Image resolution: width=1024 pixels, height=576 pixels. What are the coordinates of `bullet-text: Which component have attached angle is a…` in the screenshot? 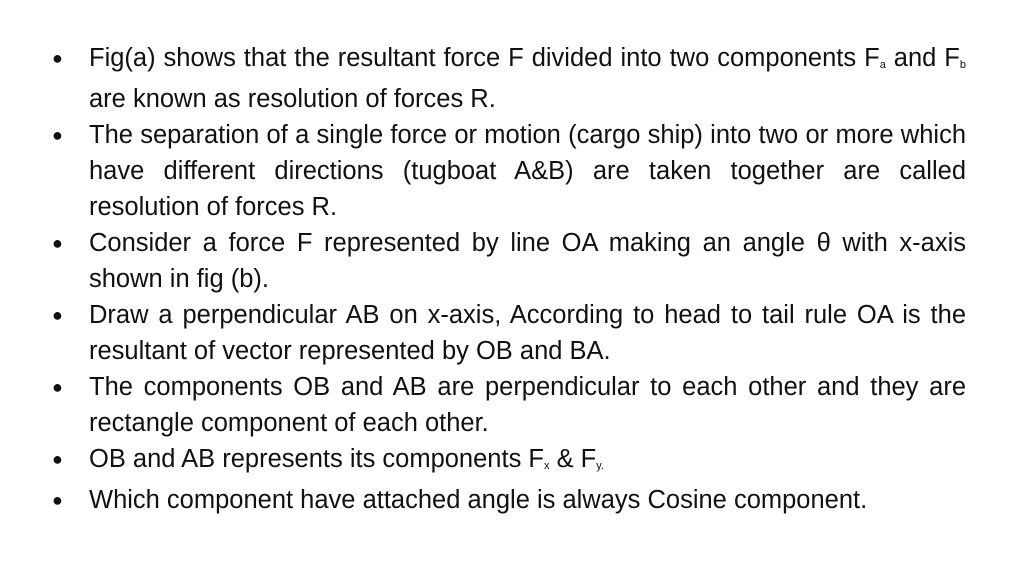 It's located at (478, 500).